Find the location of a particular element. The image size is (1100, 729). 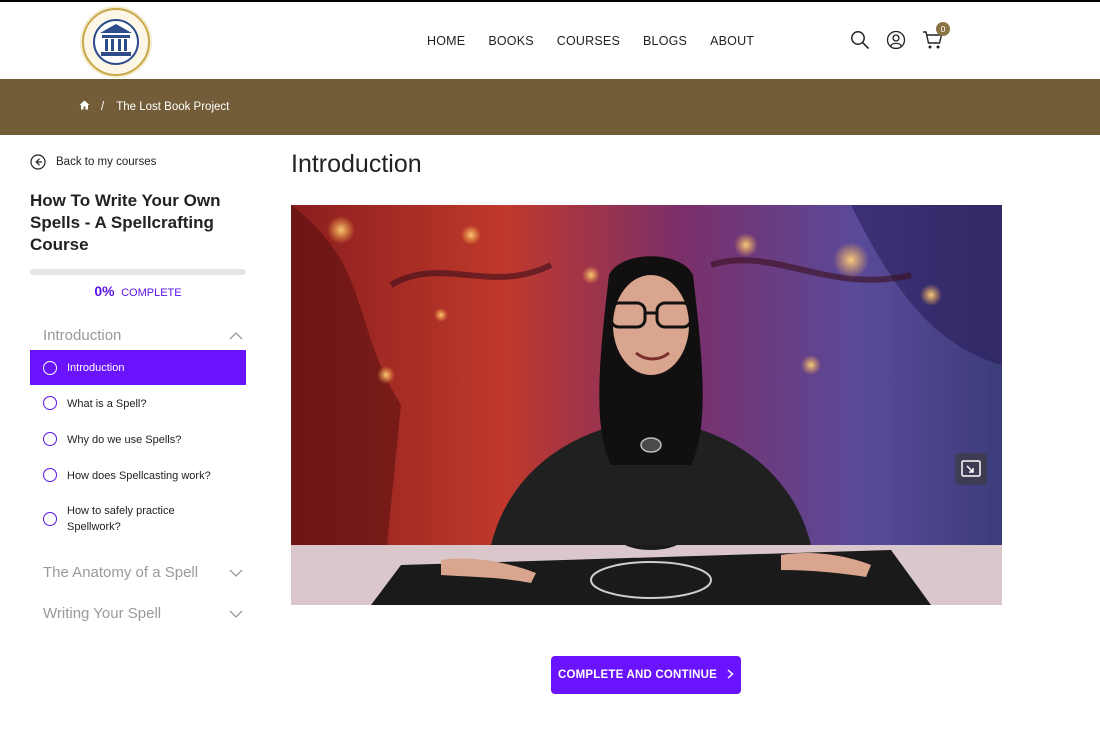

site-header: HOME BOOKS COURSES BLOGS ABOUT 0 is located at coordinates (550, 40).